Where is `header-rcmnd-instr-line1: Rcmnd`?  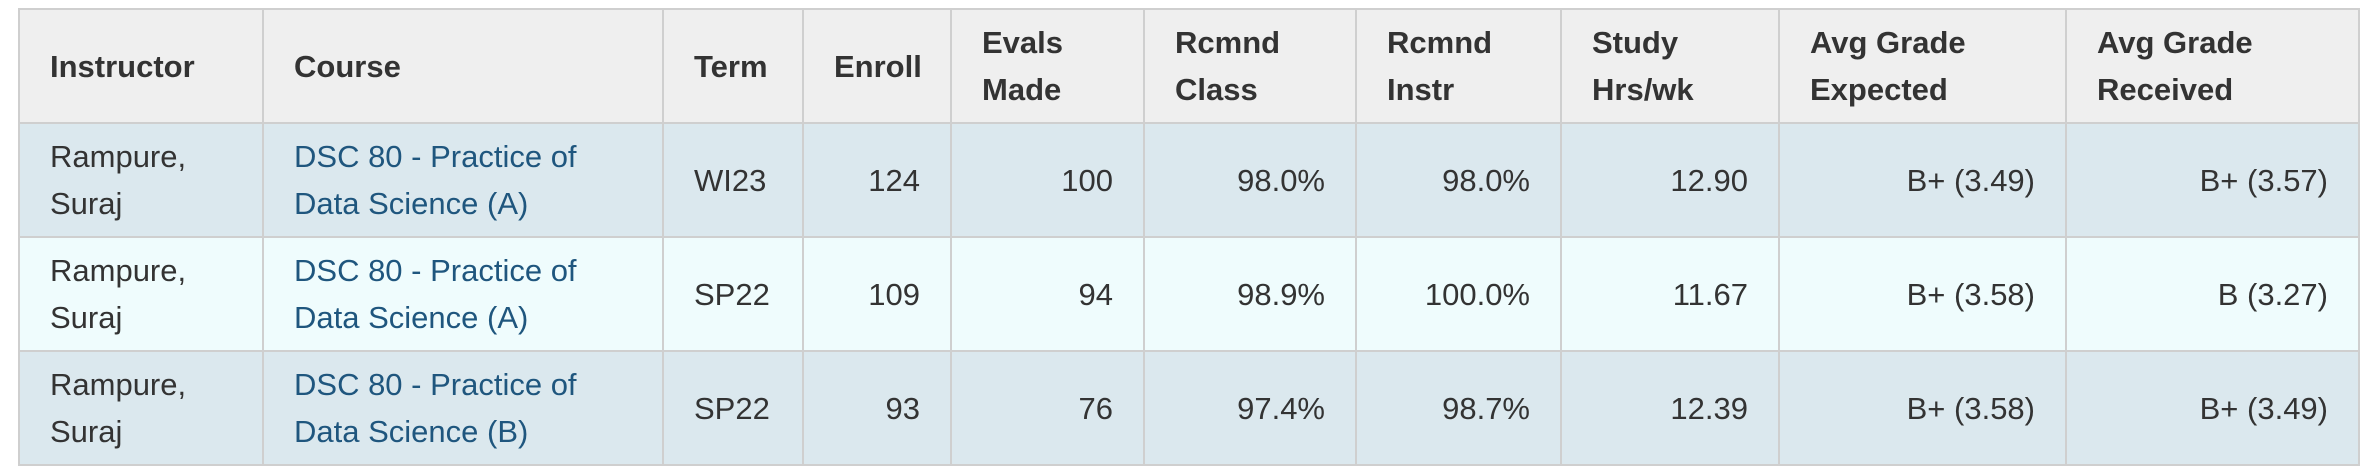
header-rcmnd-instr-line1: Rcmnd is located at coordinates (1440, 42).